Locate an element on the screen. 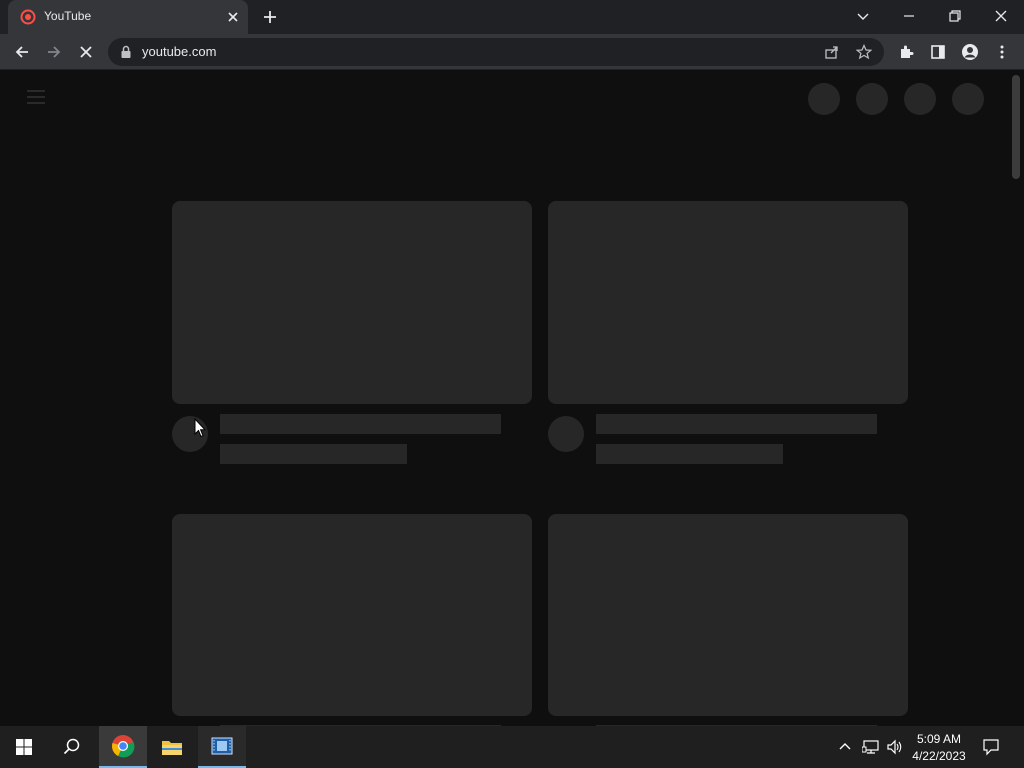 Image resolution: width=1024 pixels, height=768 pixels. back-icon is located at coordinates (22, 52).